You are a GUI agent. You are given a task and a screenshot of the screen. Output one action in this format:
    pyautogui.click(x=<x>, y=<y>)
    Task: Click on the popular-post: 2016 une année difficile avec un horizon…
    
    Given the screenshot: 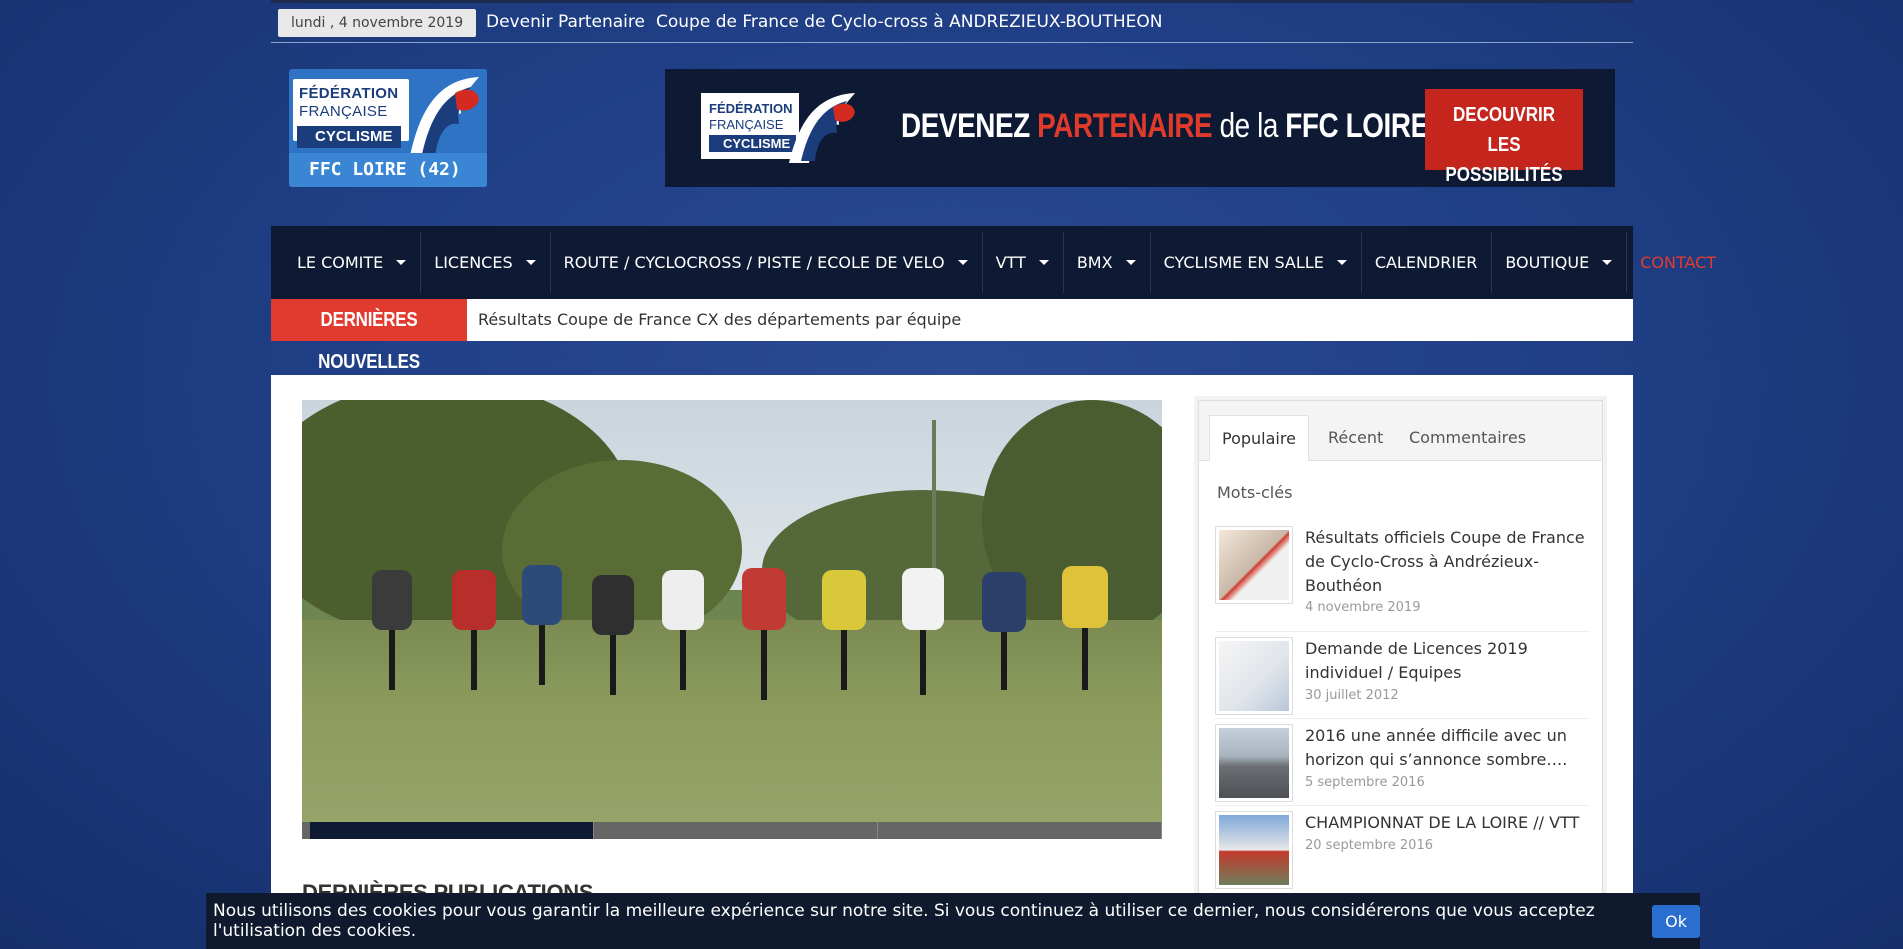 What is the action you would take?
    pyautogui.click(x=1402, y=765)
    